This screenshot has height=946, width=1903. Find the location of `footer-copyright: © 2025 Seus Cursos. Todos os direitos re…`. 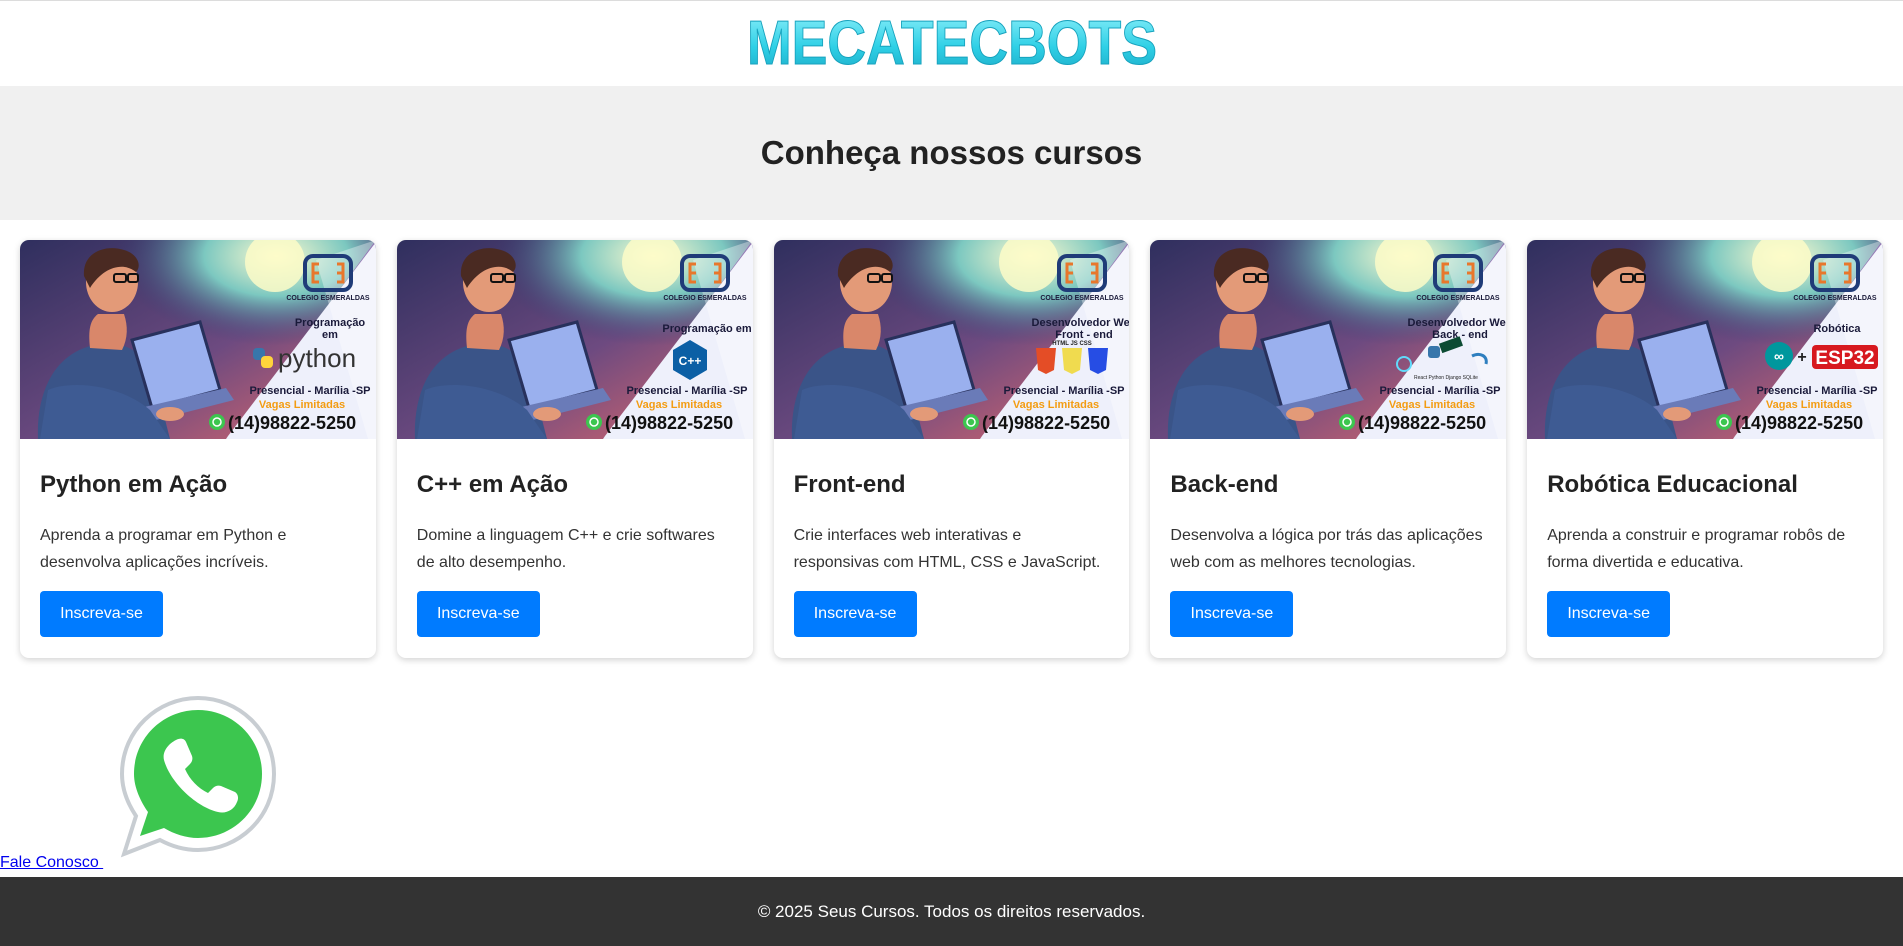

footer-copyright: © 2025 Seus Cursos. Todos os direitos re… is located at coordinates (951, 911).